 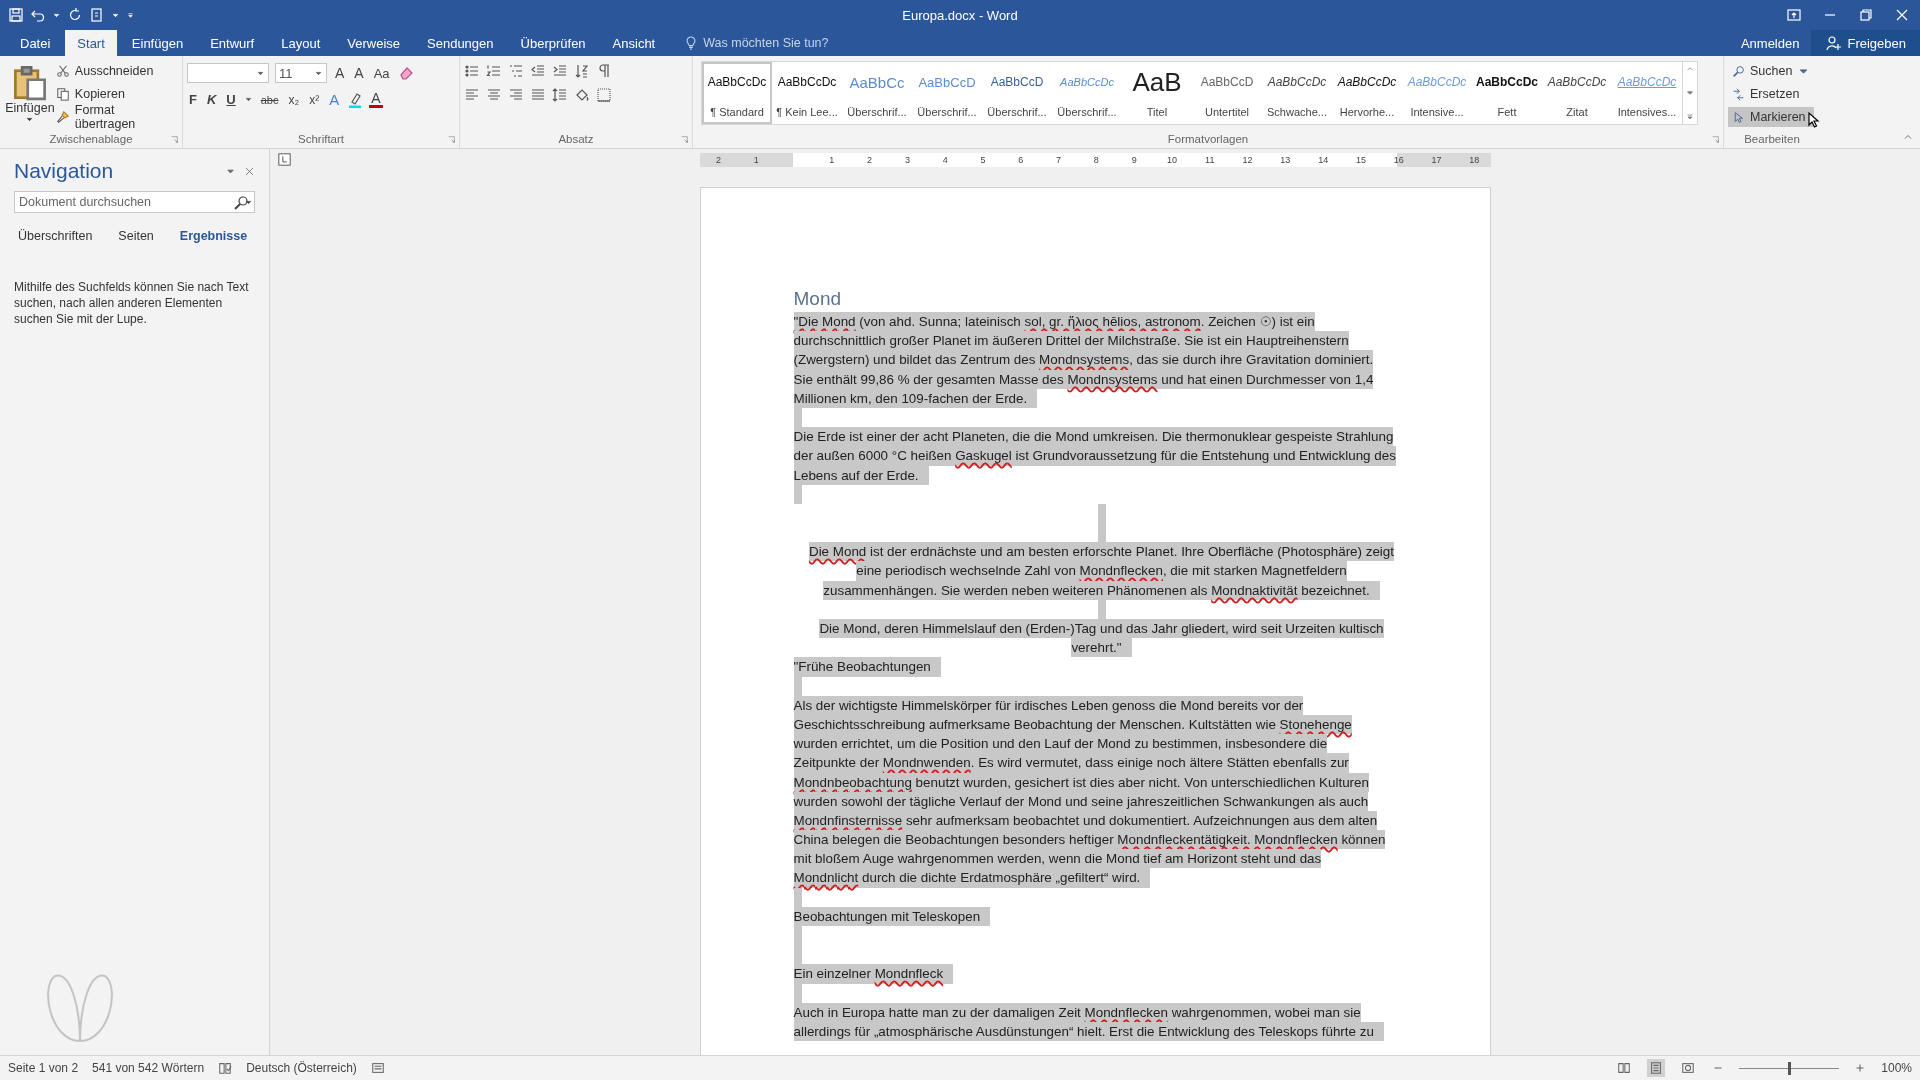 What do you see at coordinates (1770, 43) in the screenshot?
I see `sign-in-link: Anmelden` at bounding box center [1770, 43].